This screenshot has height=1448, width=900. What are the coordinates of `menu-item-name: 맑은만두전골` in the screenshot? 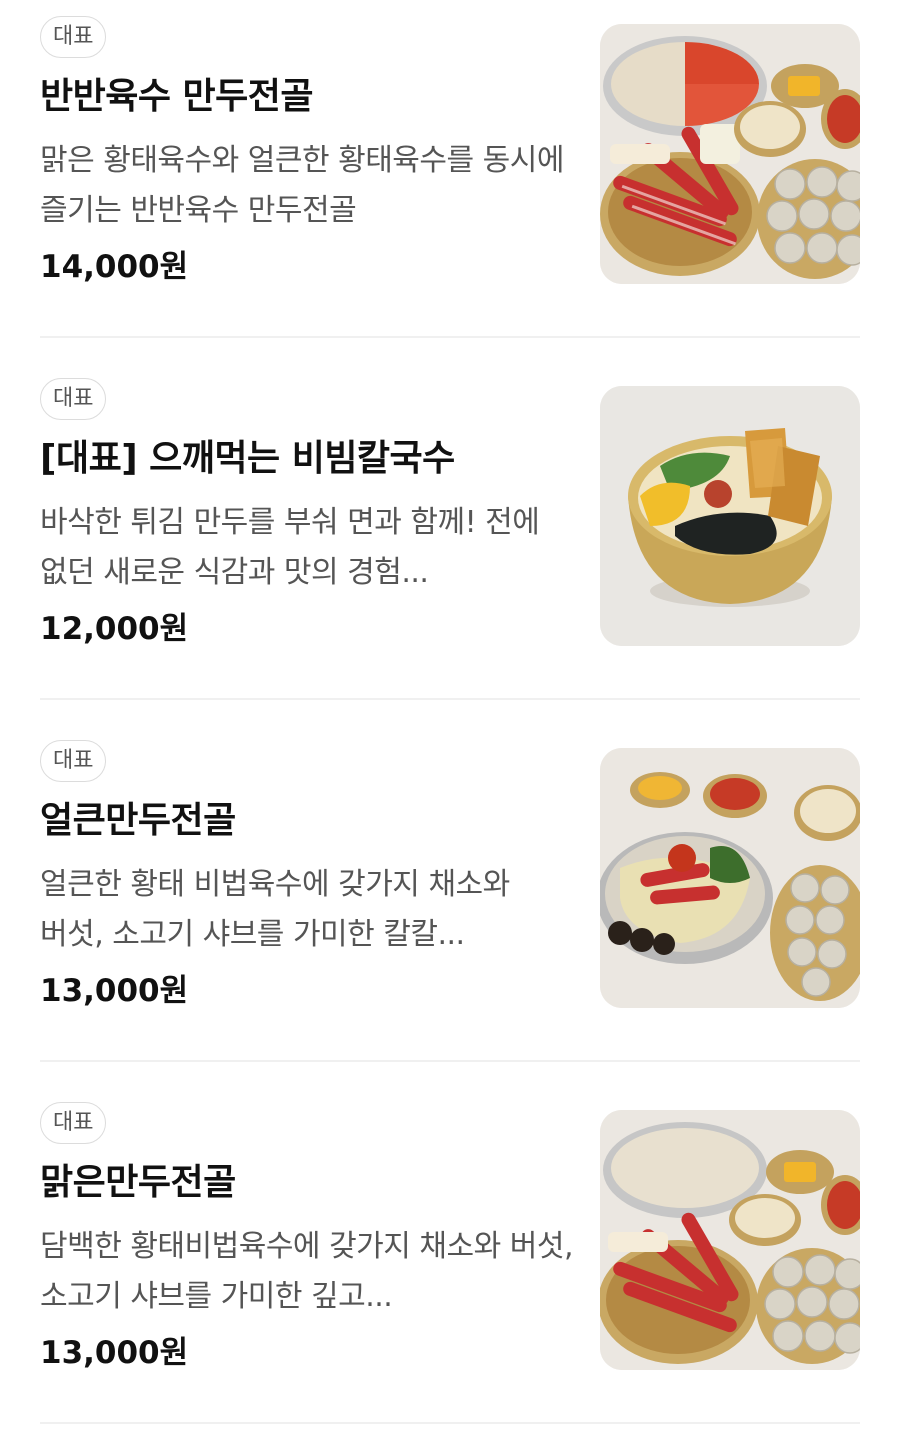 It's located at (138, 1182).